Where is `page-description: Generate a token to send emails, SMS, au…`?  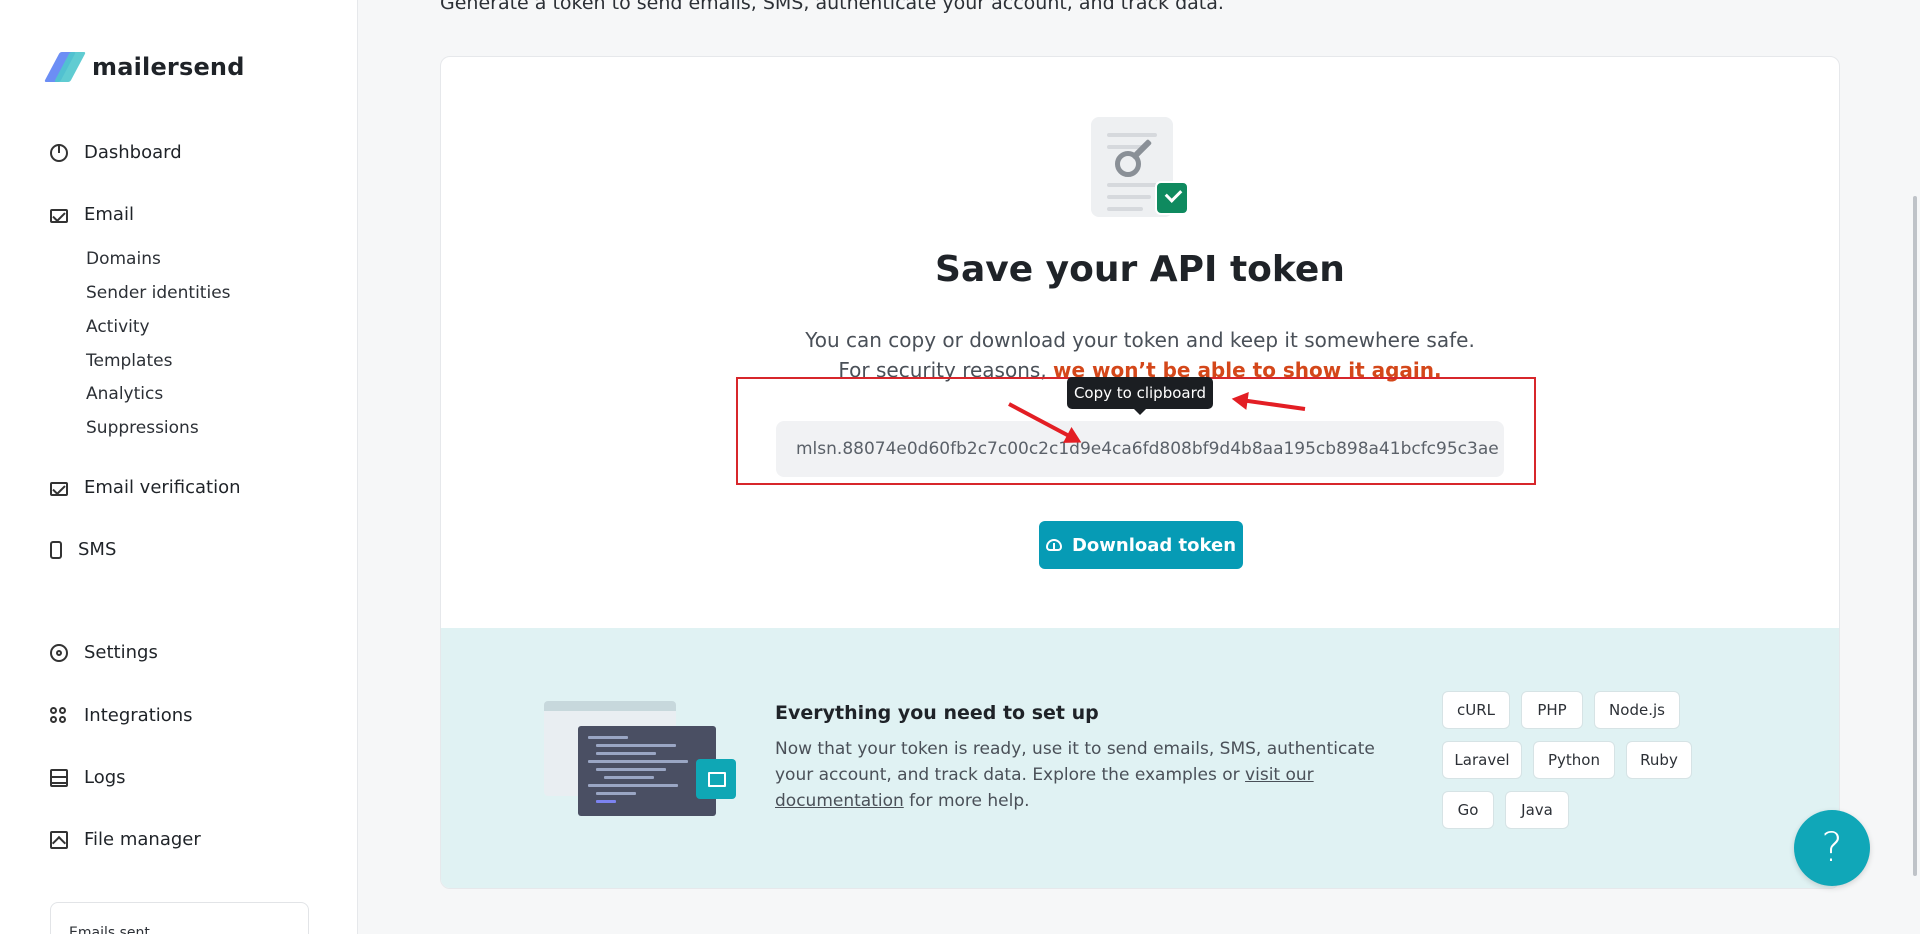
page-description: Generate a token to send emails, SMS, au… is located at coordinates (832, 7).